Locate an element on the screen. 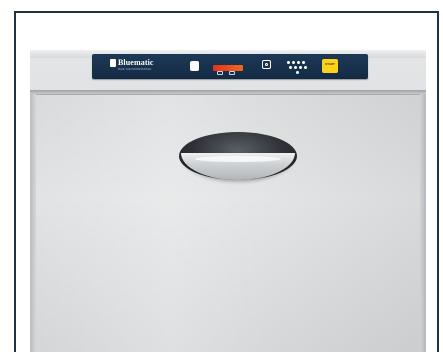 This screenshot has width=443, height=352. brand-mark-icon is located at coordinates (113, 63).